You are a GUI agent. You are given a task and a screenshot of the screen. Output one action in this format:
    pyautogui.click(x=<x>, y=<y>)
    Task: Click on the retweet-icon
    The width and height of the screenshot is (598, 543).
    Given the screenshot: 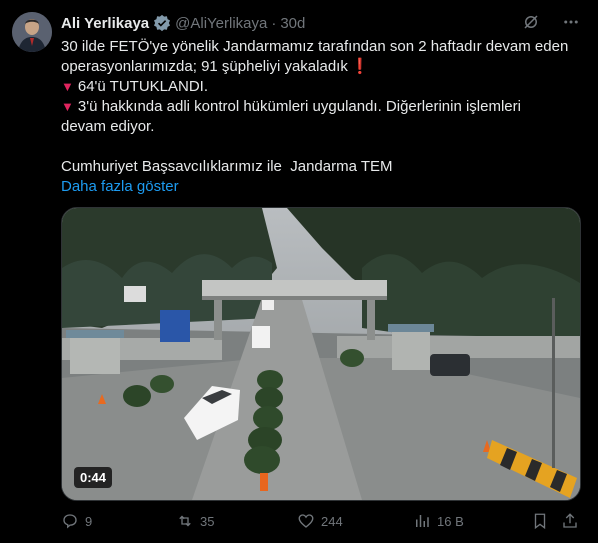 What is the action you would take?
    pyautogui.click(x=185, y=521)
    